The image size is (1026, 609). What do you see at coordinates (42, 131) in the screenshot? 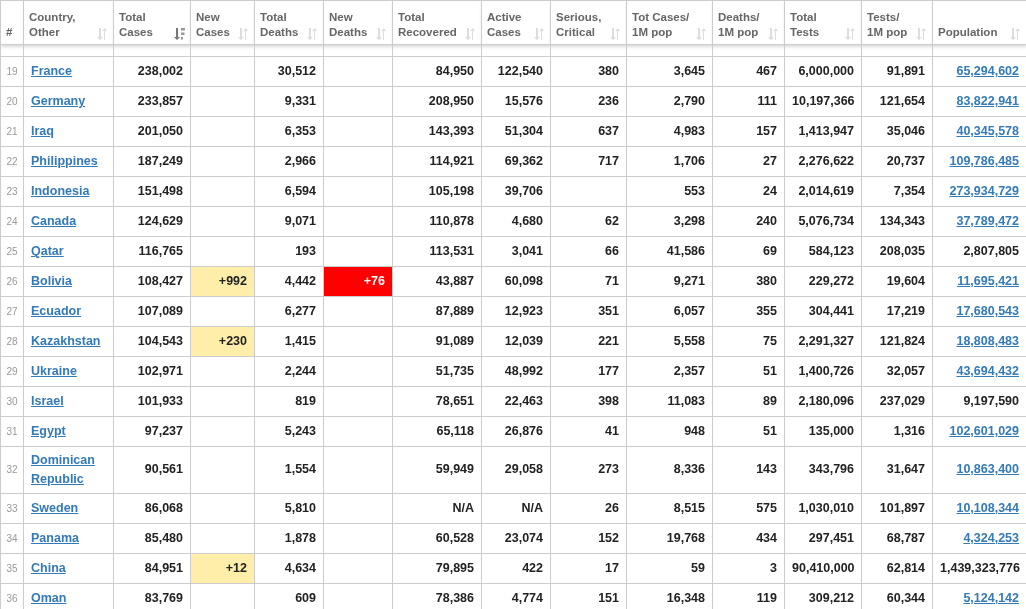
I see `country-link: Iraq` at bounding box center [42, 131].